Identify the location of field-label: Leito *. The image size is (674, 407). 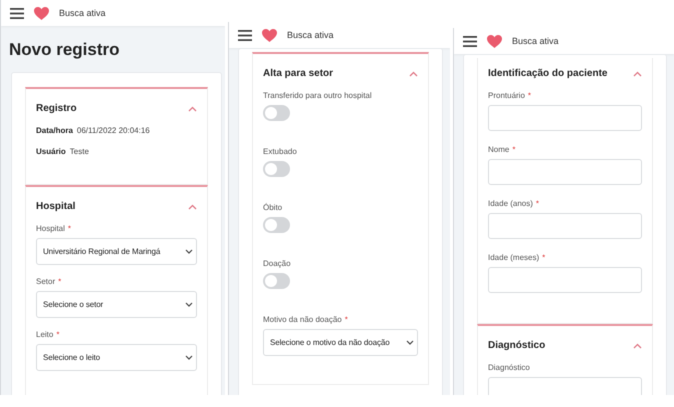
(48, 334).